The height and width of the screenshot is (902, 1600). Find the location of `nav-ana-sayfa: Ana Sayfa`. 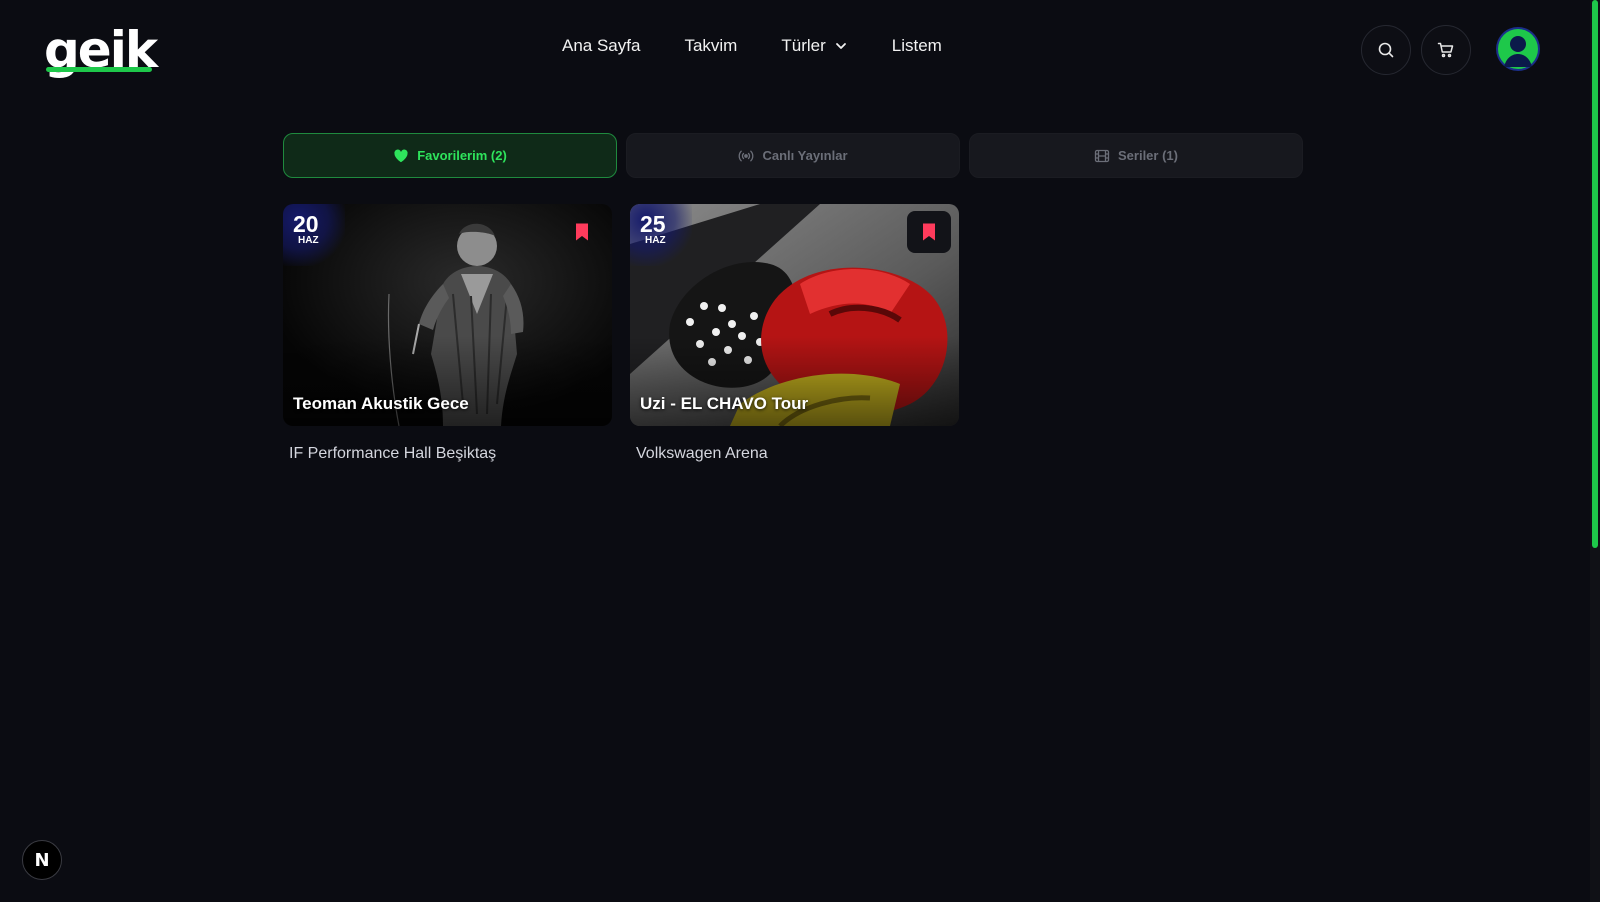

nav-ana-sayfa: Ana Sayfa is located at coordinates (601, 46).